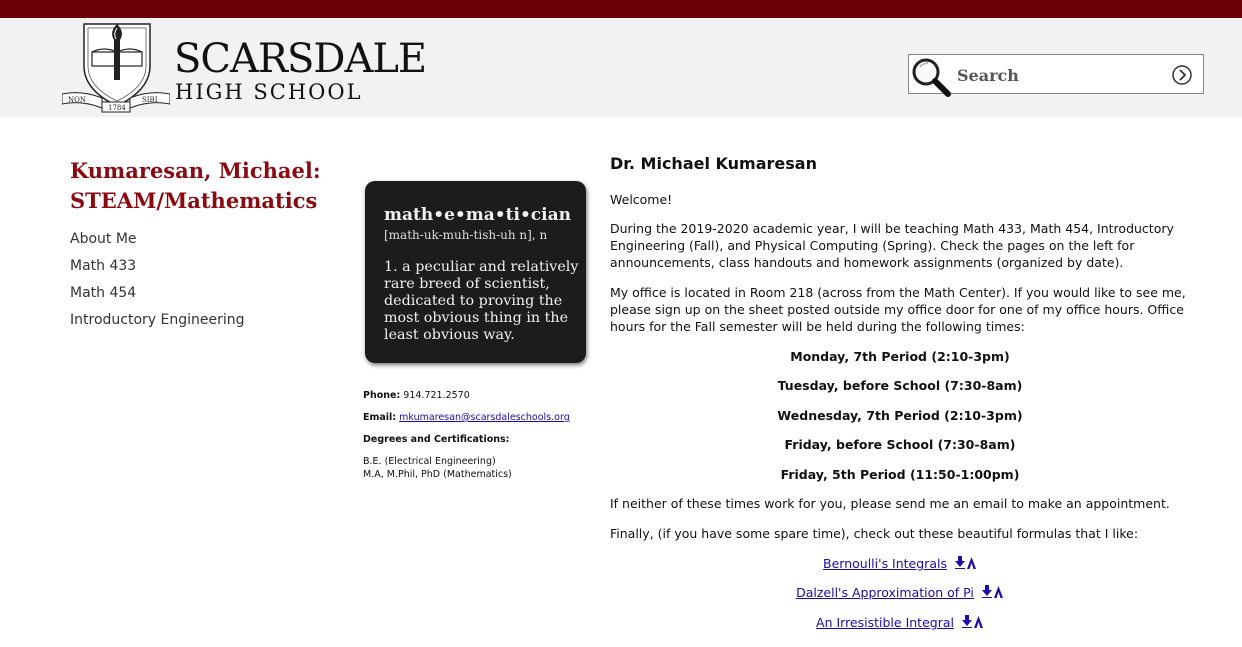 The image size is (1242, 647). I want to click on formula-link-row: Bernoulli's Integrals, so click(900, 563).